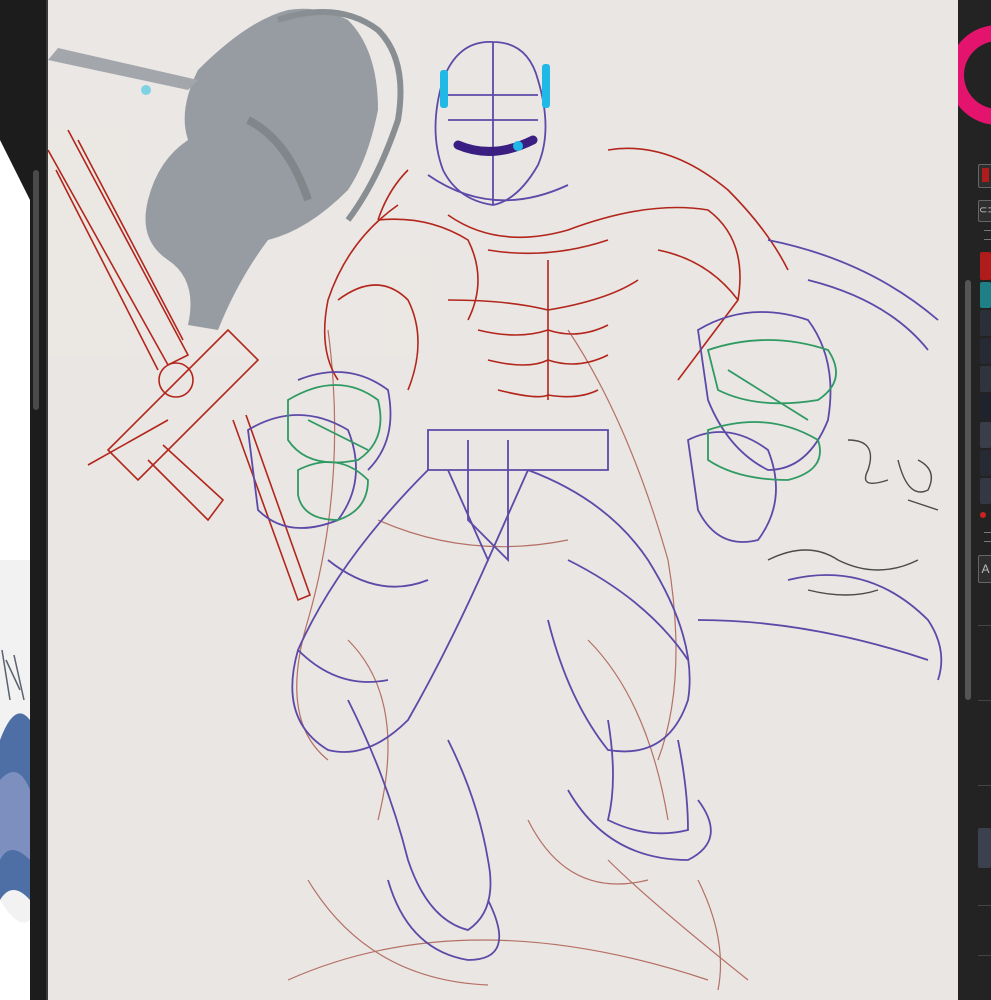 This screenshot has width=991, height=1000. I want to click on primary-color-swatch, so click(985, 175).